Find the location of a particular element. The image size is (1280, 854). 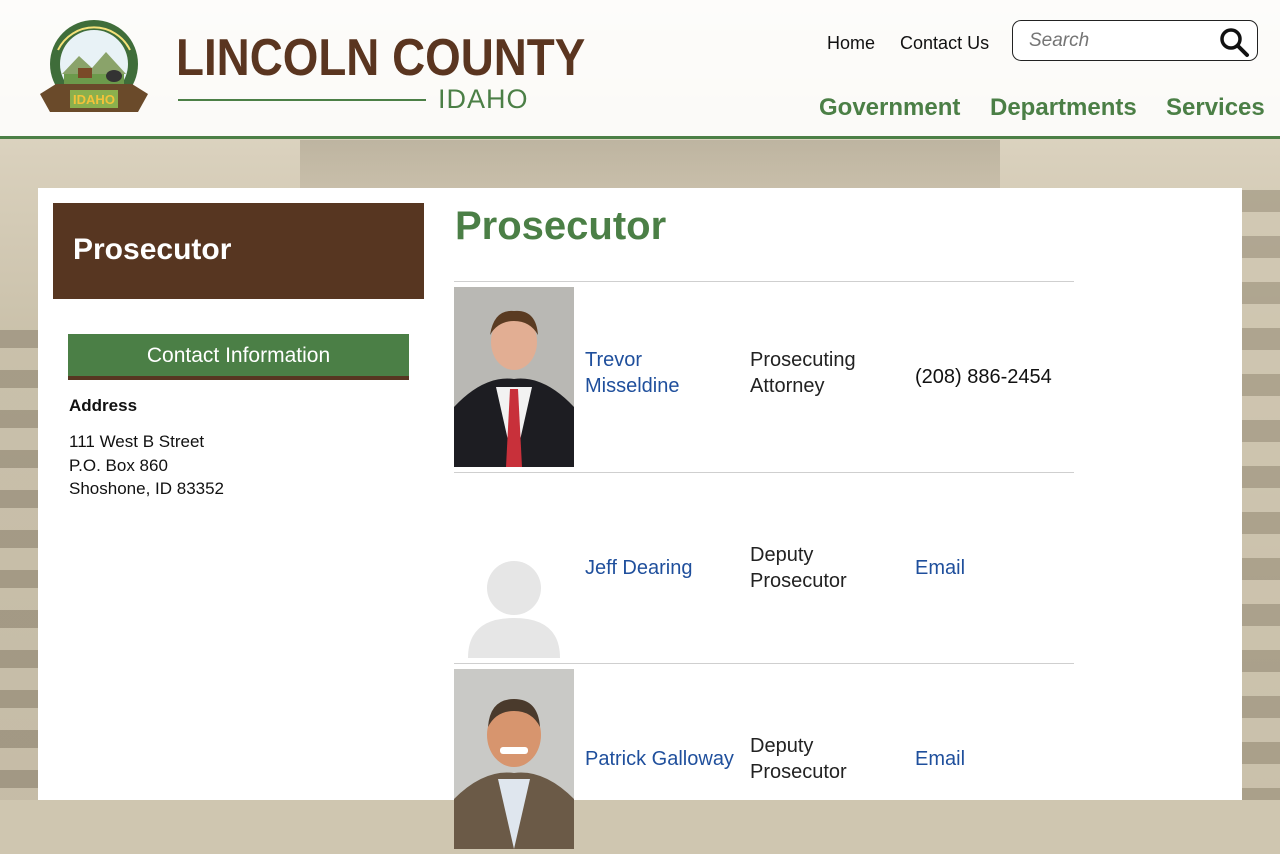

search-box is located at coordinates (1135, 40).